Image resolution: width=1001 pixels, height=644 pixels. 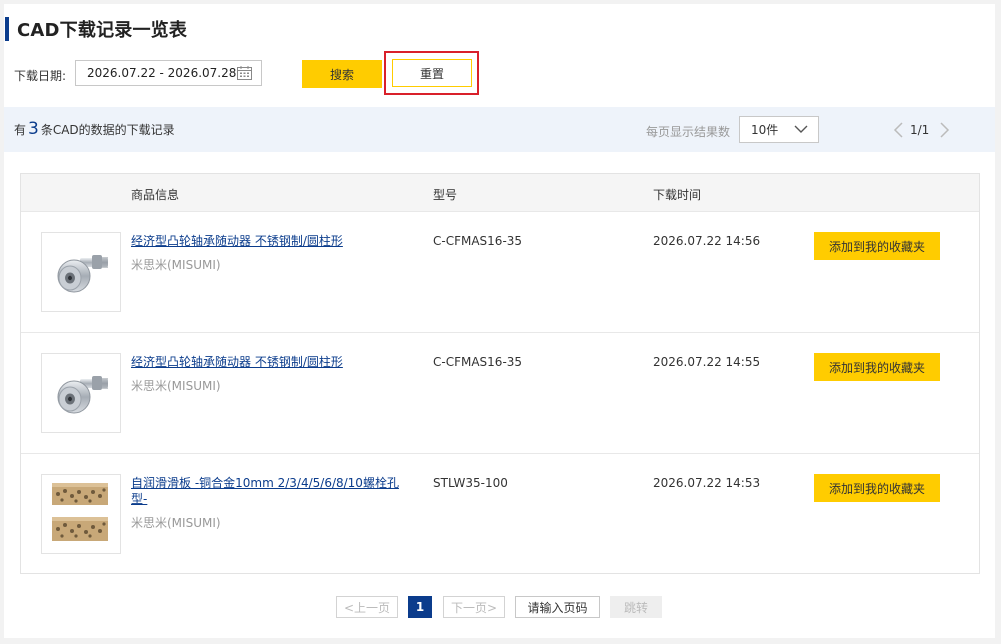 I want to click on result-count-prefix: 有, so click(x=20, y=130).